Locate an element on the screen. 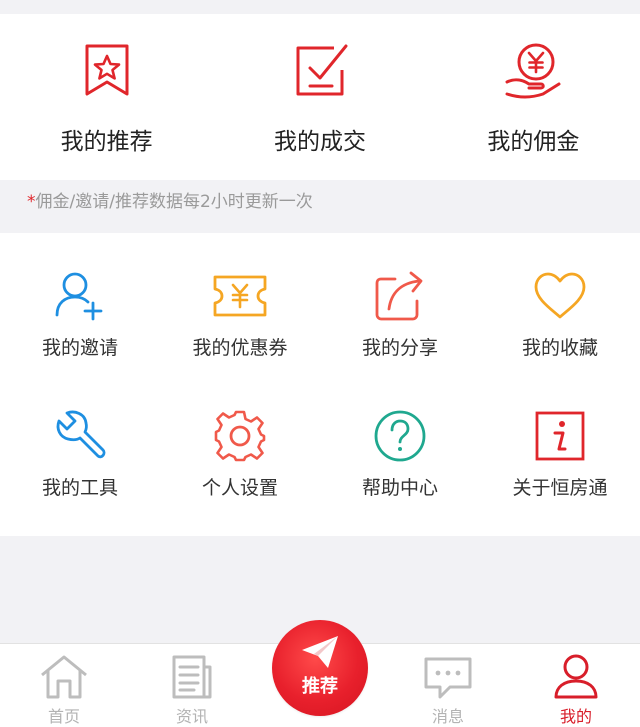  top-spacer is located at coordinates (320, 7).